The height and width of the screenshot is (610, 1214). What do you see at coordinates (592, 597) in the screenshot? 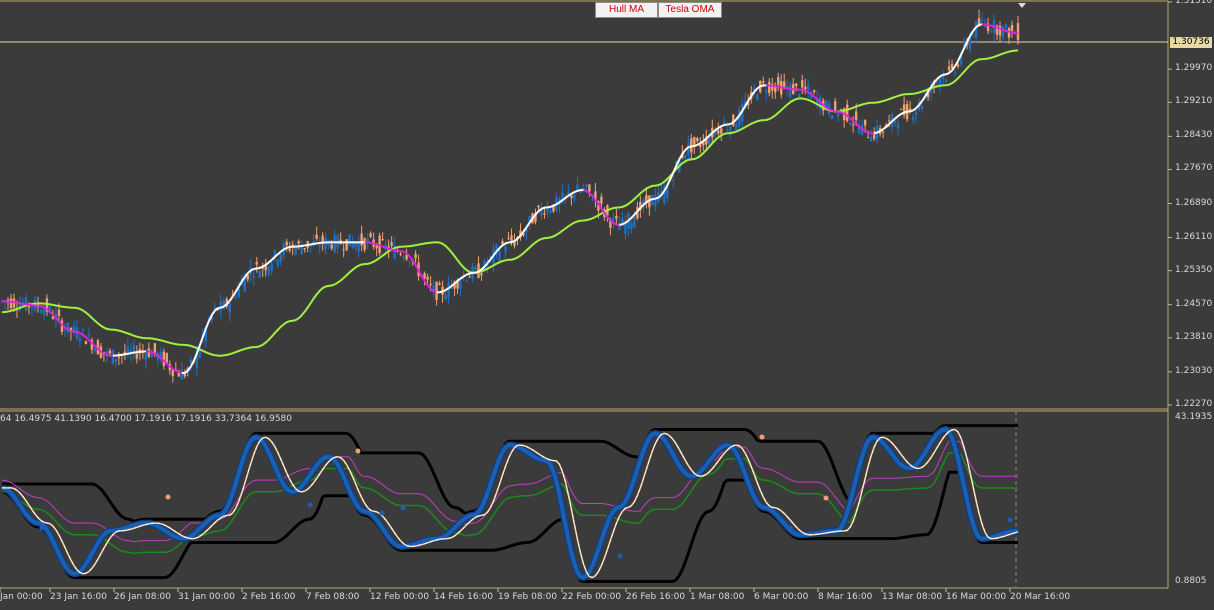
I see `time-axis-label: 22 Feb 00:00` at bounding box center [592, 597].